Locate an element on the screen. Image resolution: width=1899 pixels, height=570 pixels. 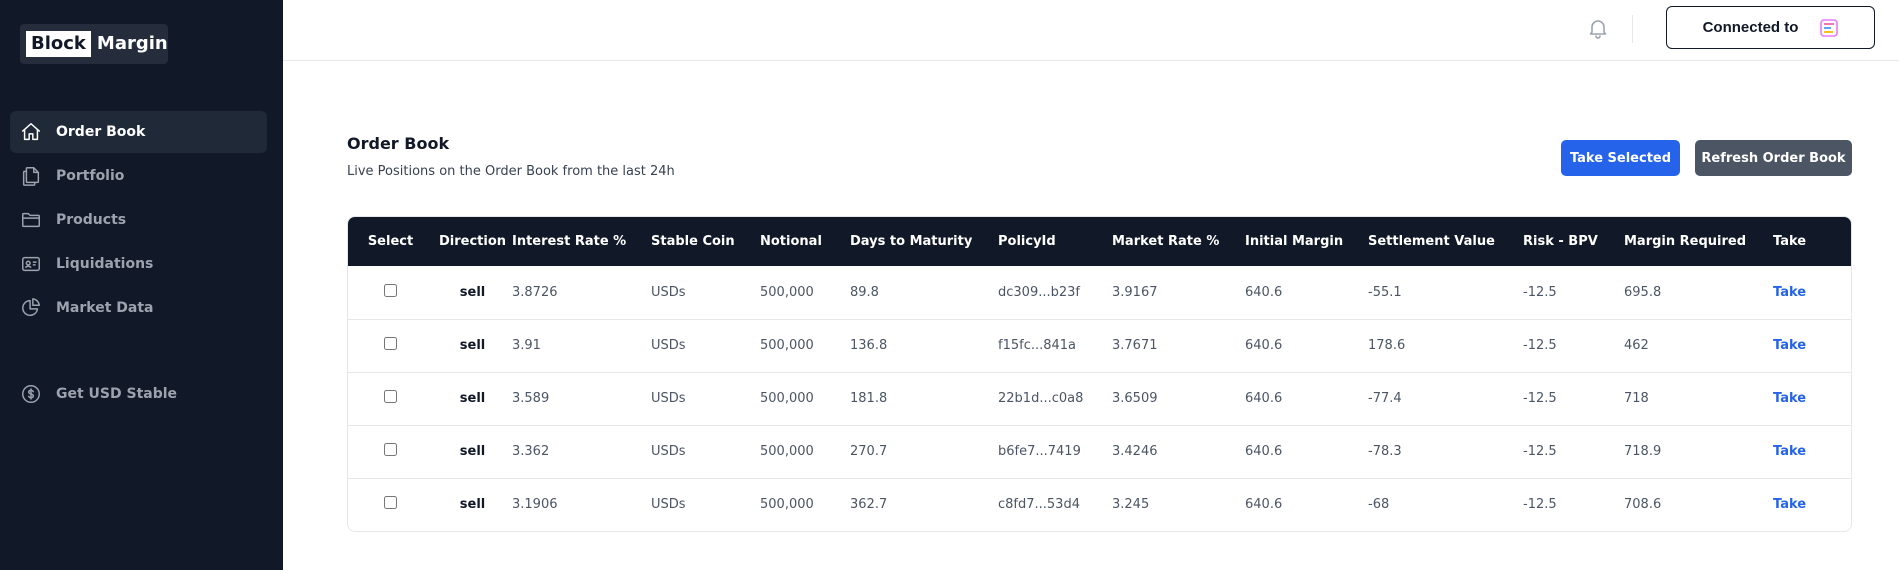
policy-id-cell: dc309...b23f is located at coordinates (1039, 292).